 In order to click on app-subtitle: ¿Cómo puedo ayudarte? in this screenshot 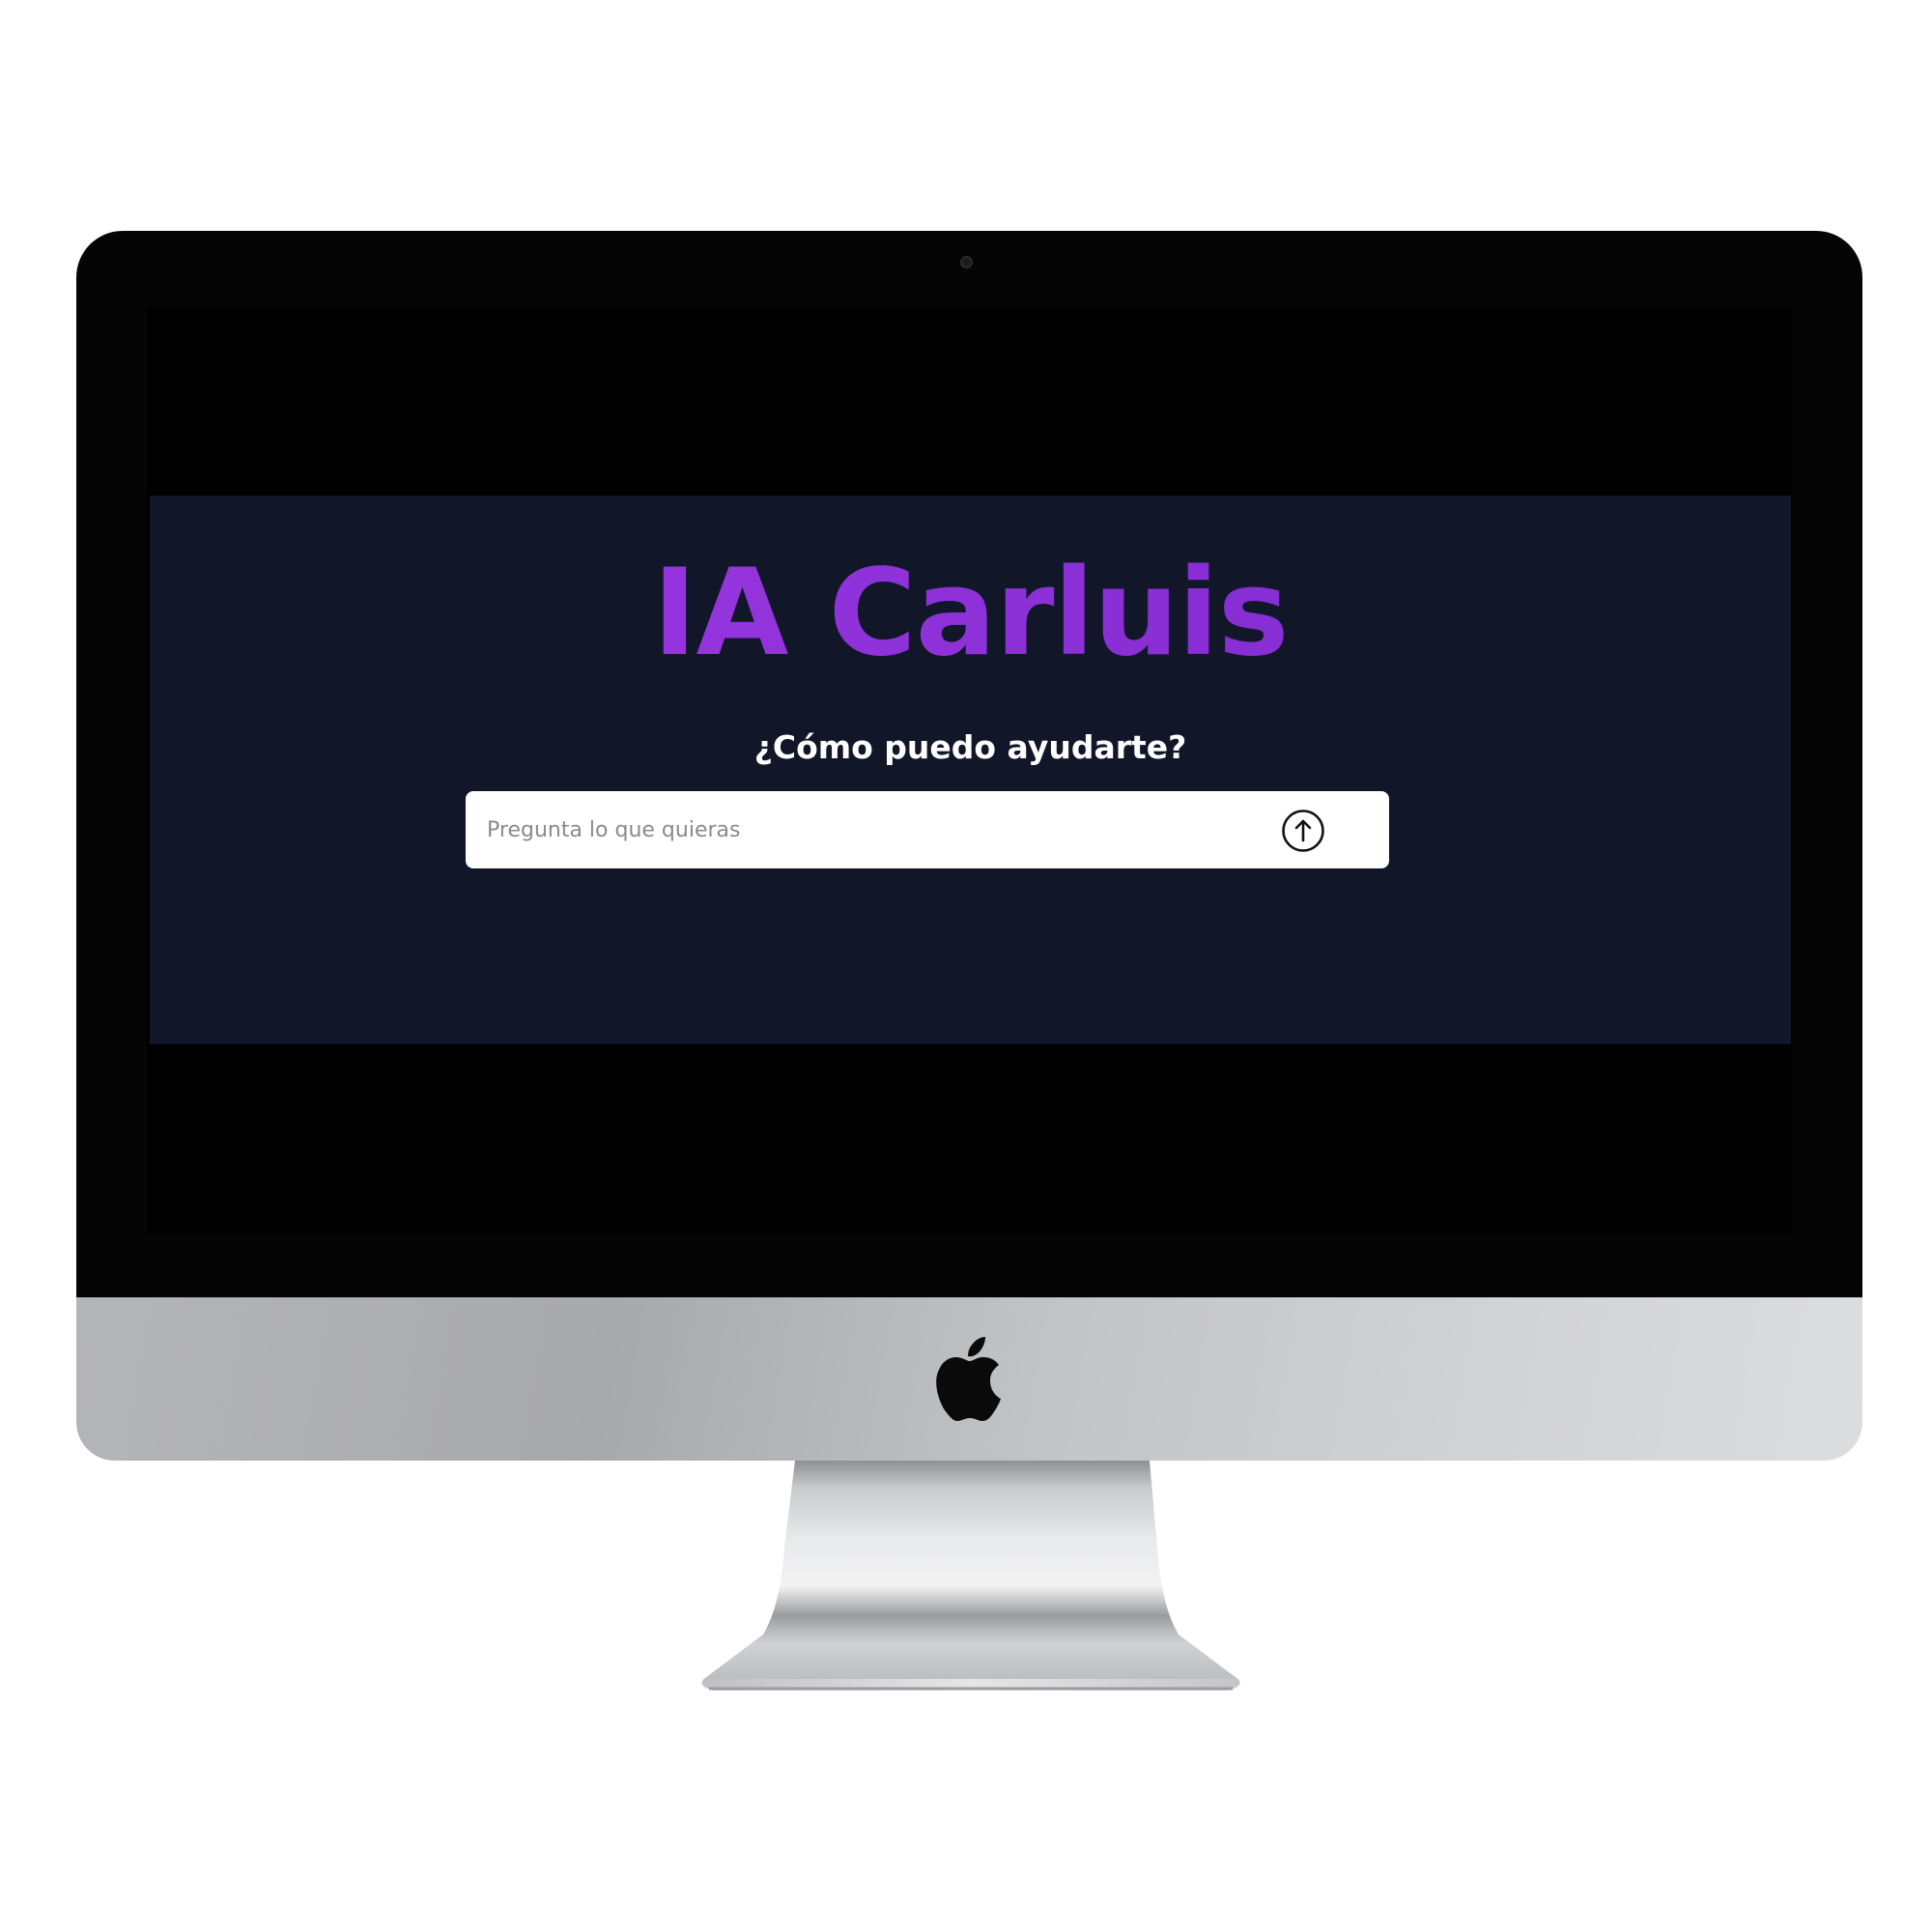, I will do `click(970, 747)`.